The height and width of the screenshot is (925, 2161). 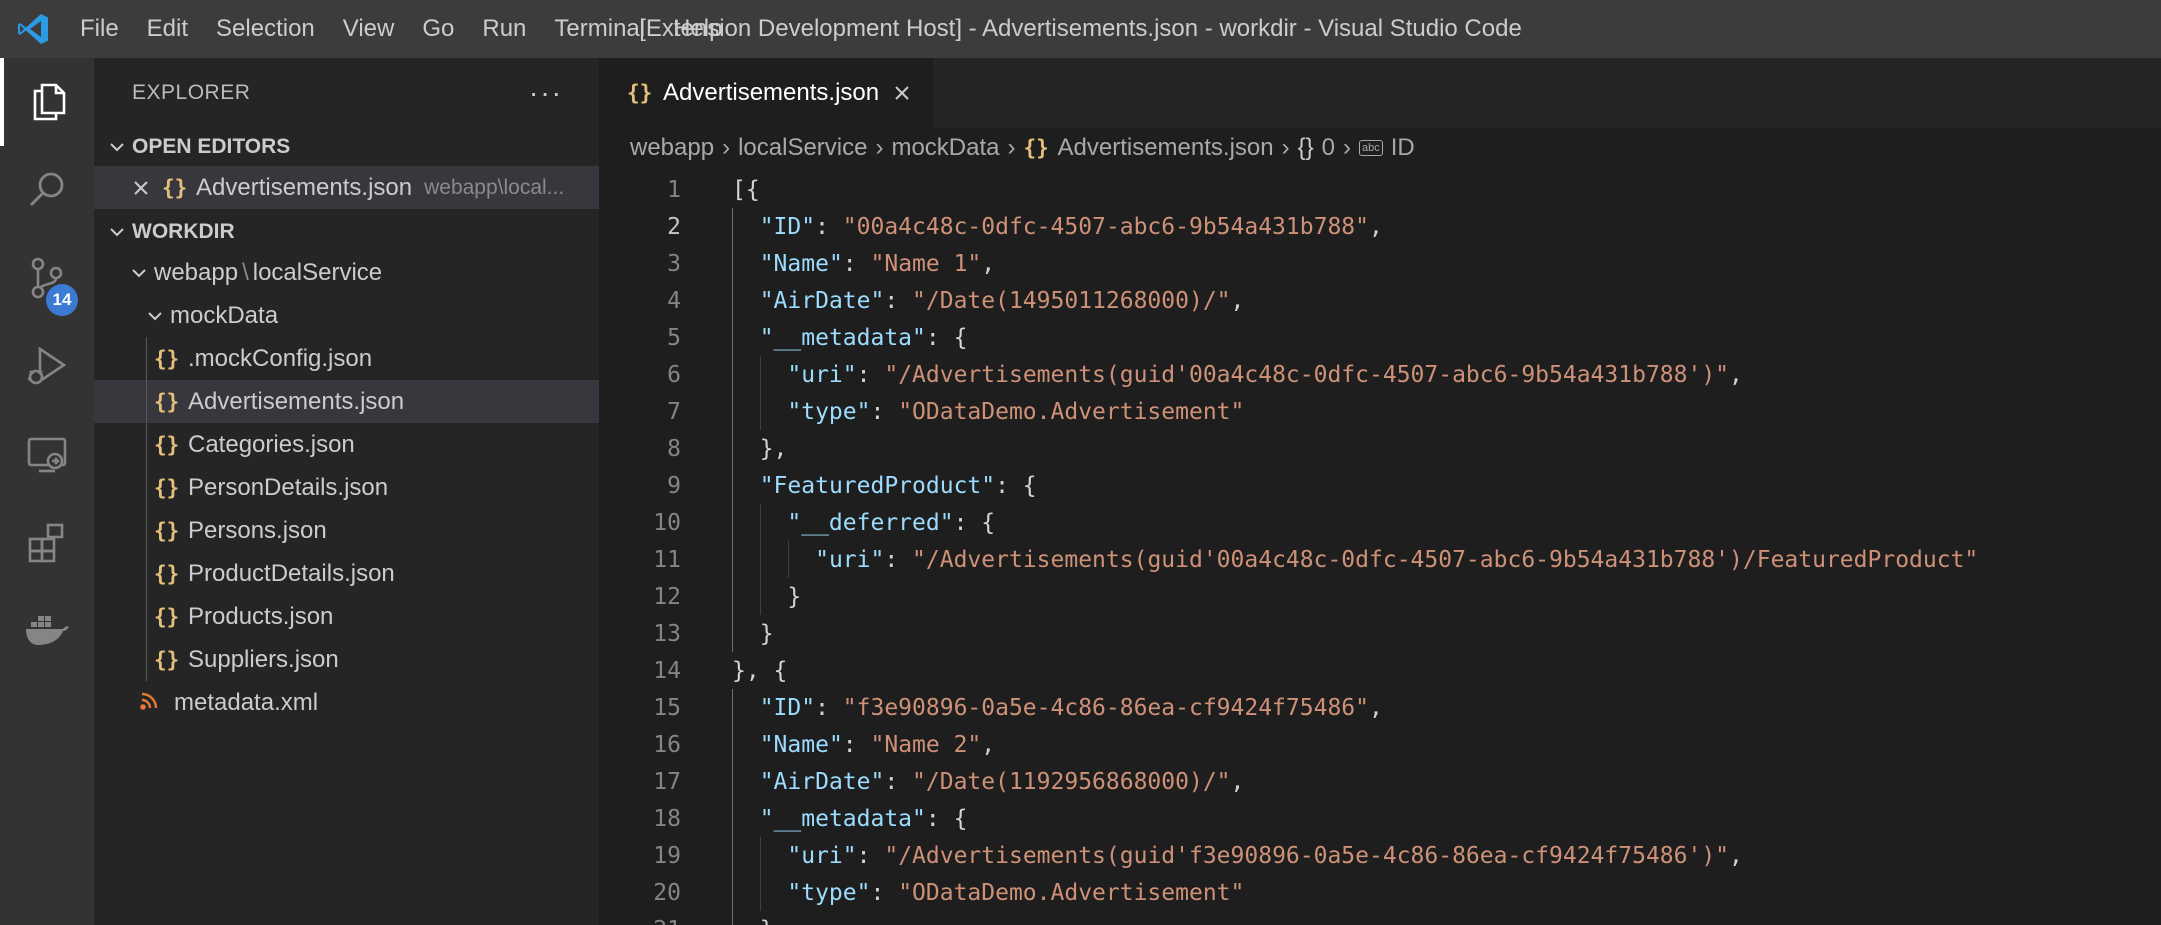 I want to click on menu-terminal: Terminal, so click(x=599, y=29).